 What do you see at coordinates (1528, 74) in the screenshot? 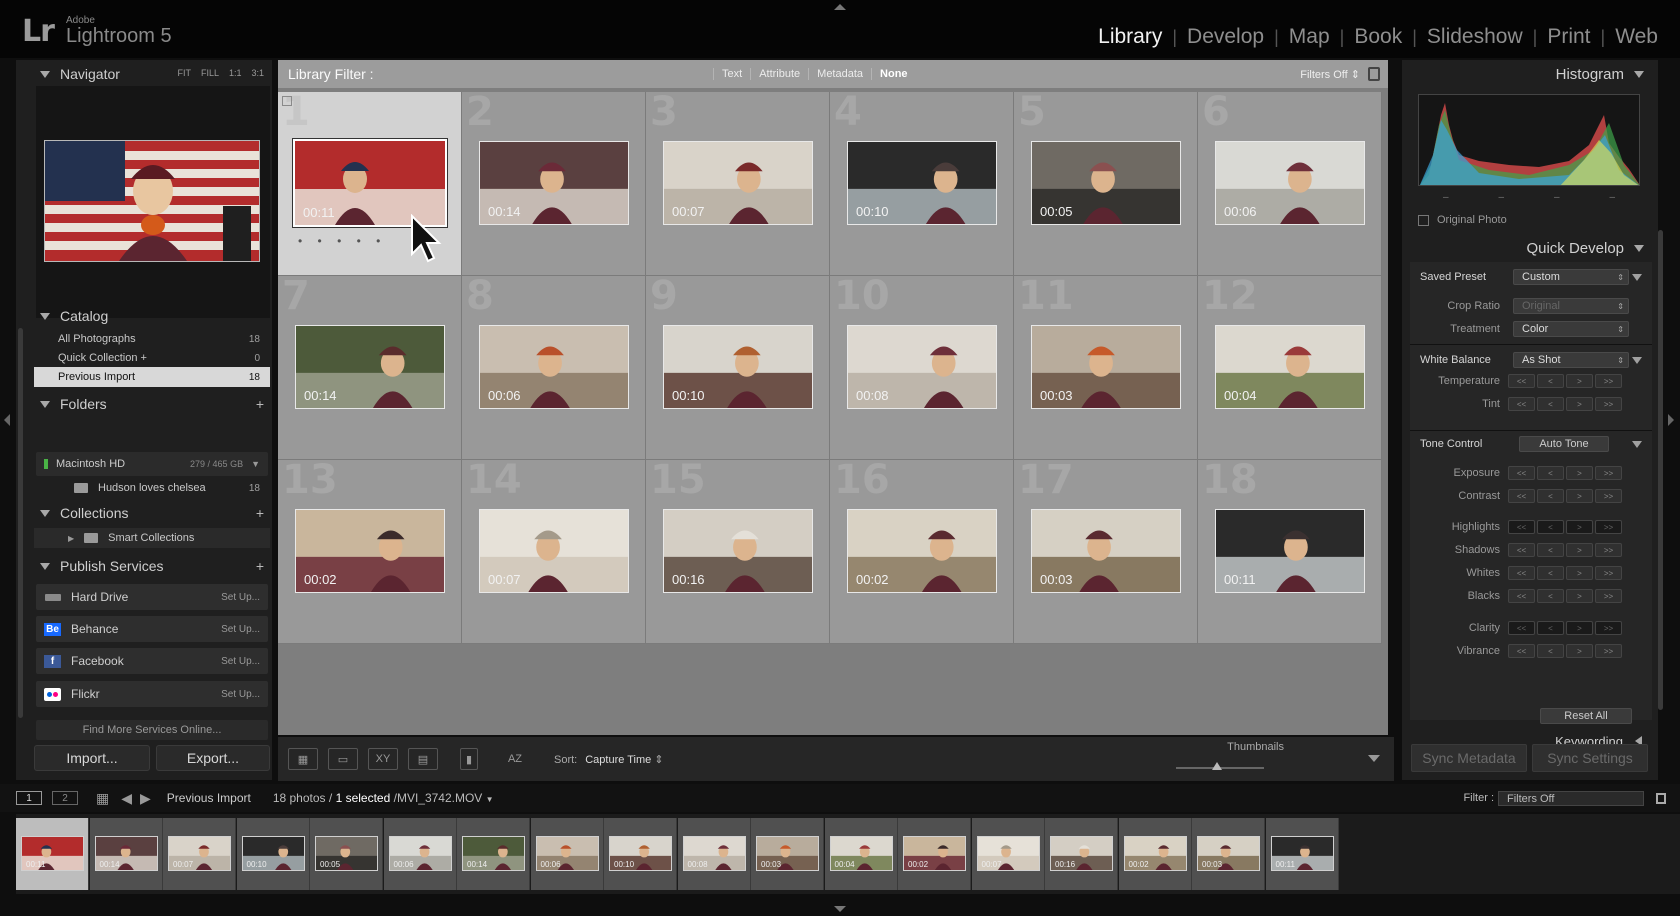
I see `histogram-header: Histogram` at bounding box center [1528, 74].